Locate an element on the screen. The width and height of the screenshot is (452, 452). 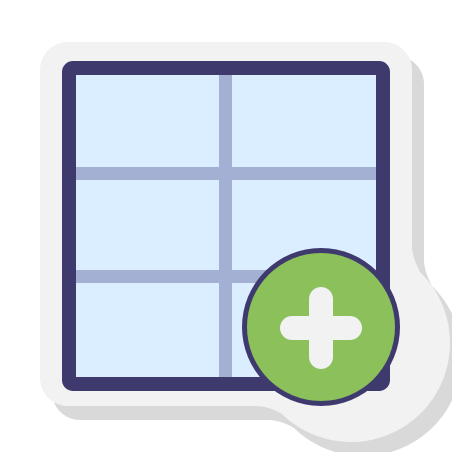
grid-line-vertical is located at coordinates (225, 226).